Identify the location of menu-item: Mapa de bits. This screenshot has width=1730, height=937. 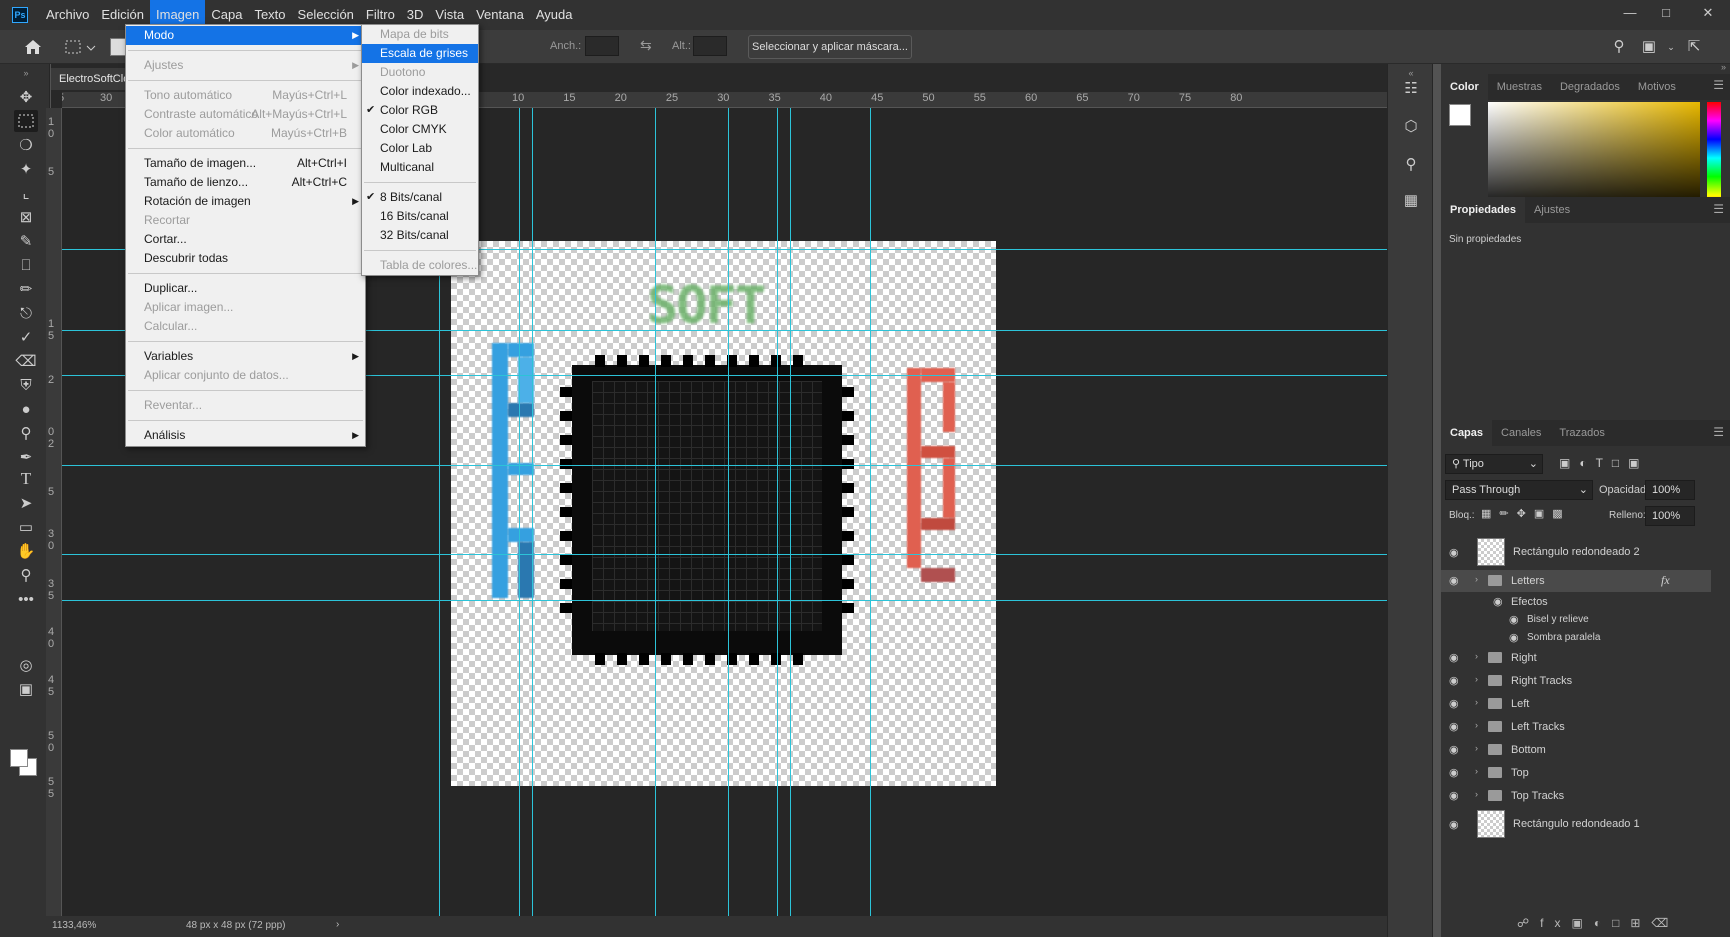
(420, 34).